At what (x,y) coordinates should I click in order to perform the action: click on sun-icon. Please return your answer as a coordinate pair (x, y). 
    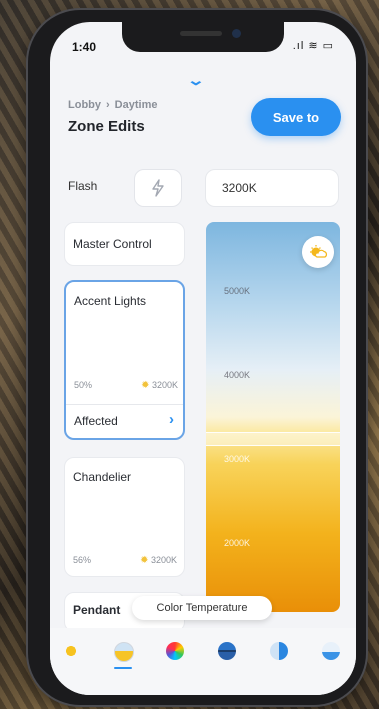
    Looking at the image, I should click on (71, 651).